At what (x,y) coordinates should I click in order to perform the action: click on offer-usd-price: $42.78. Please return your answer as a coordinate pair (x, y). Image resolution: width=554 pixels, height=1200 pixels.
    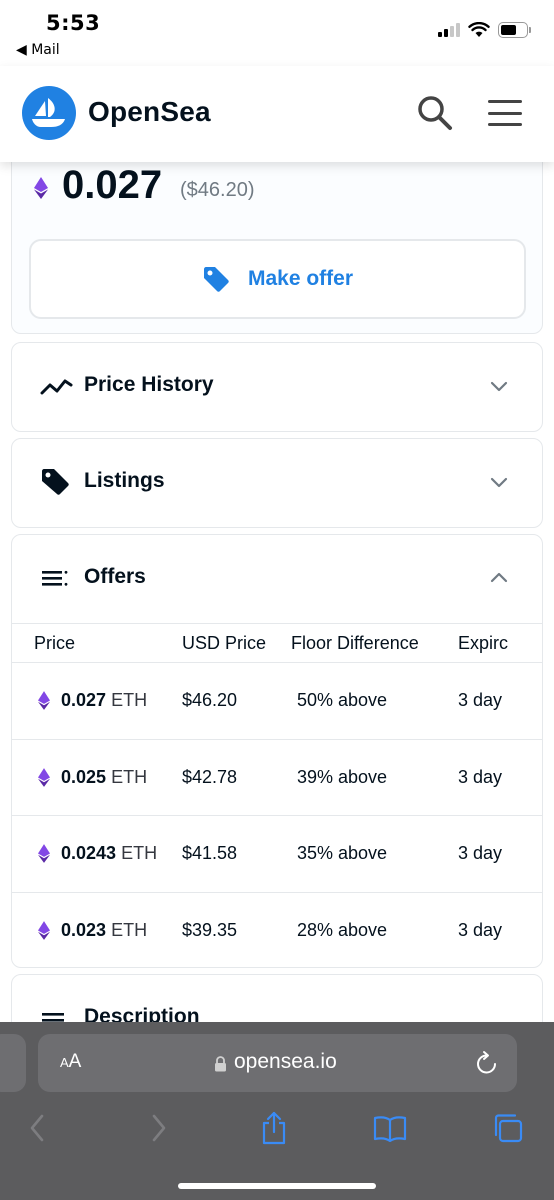
    Looking at the image, I should click on (210, 776).